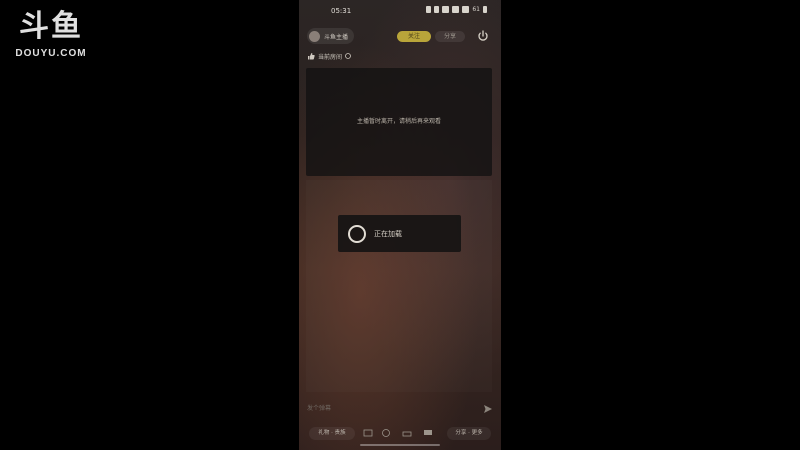 This screenshot has width=800, height=450. What do you see at coordinates (386, 433) in the screenshot?
I see `refresh-icon` at bounding box center [386, 433].